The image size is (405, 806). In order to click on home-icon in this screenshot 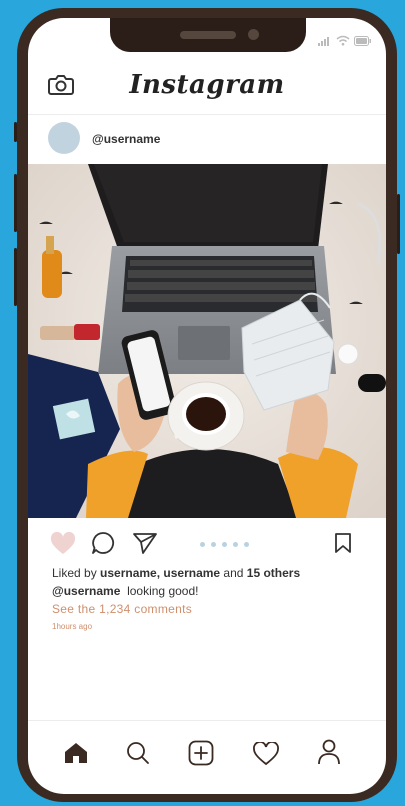, I will do `click(76, 753)`.